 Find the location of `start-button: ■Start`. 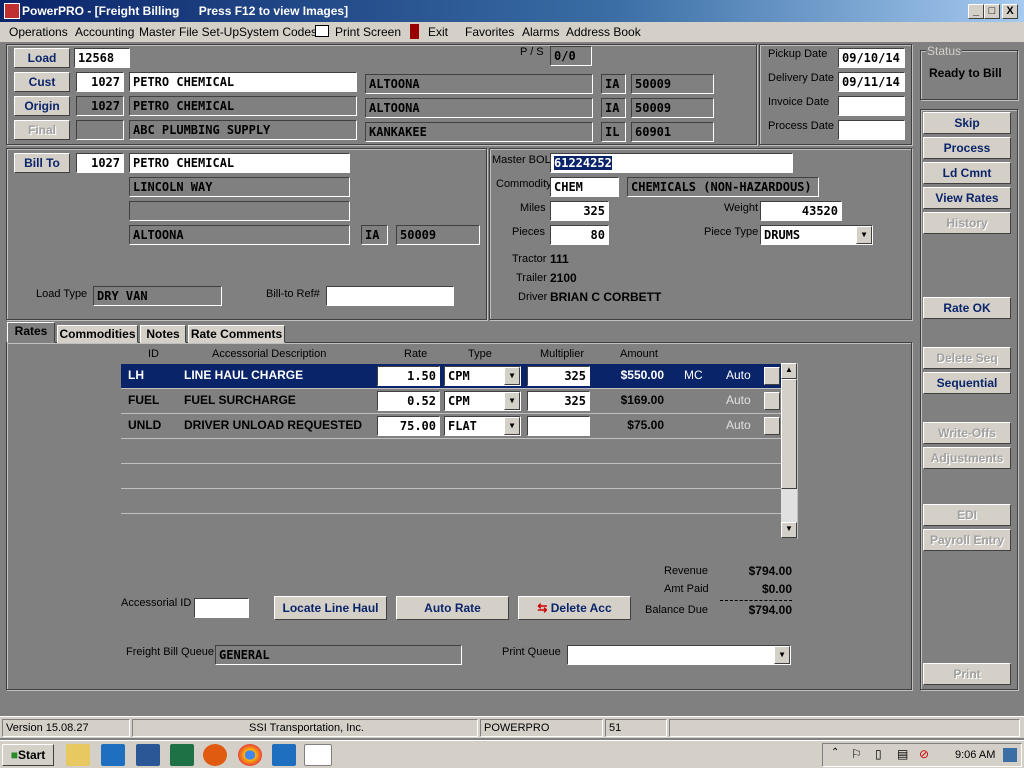

start-button: ■Start is located at coordinates (28, 755).